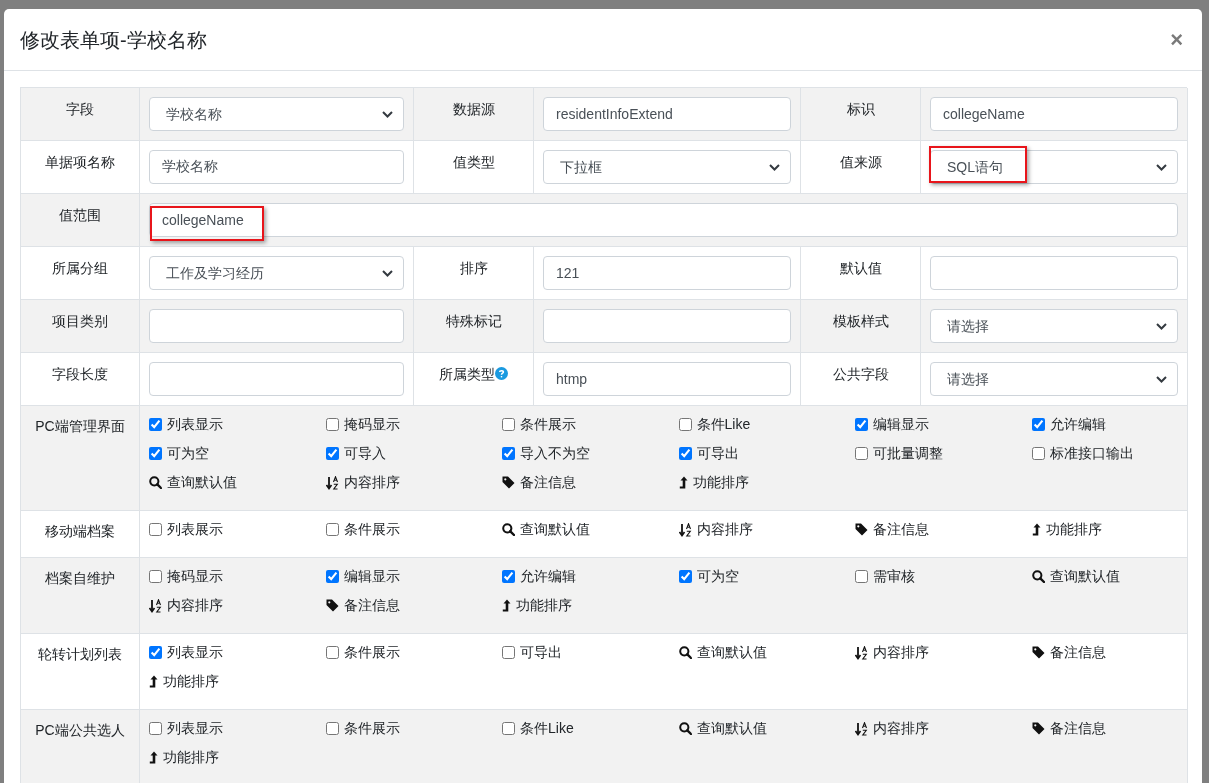  I want to click on close-button: ×, so click(1176, 39).